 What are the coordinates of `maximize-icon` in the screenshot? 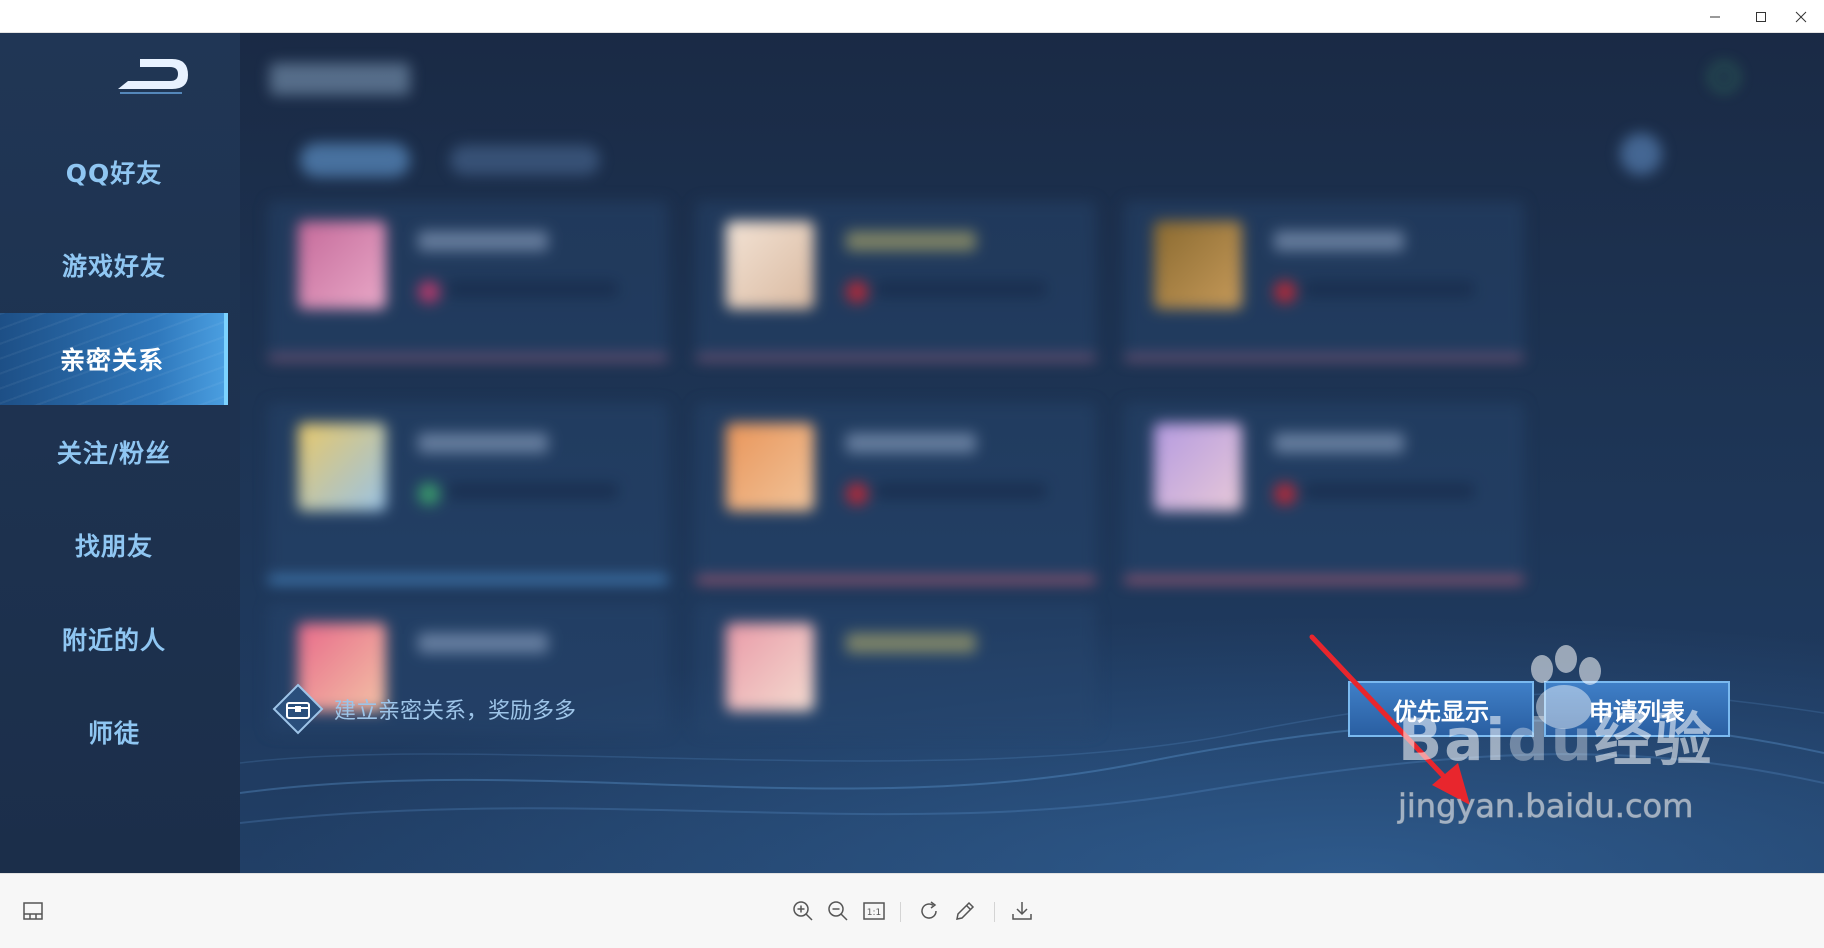 It's located at (1761, 16).